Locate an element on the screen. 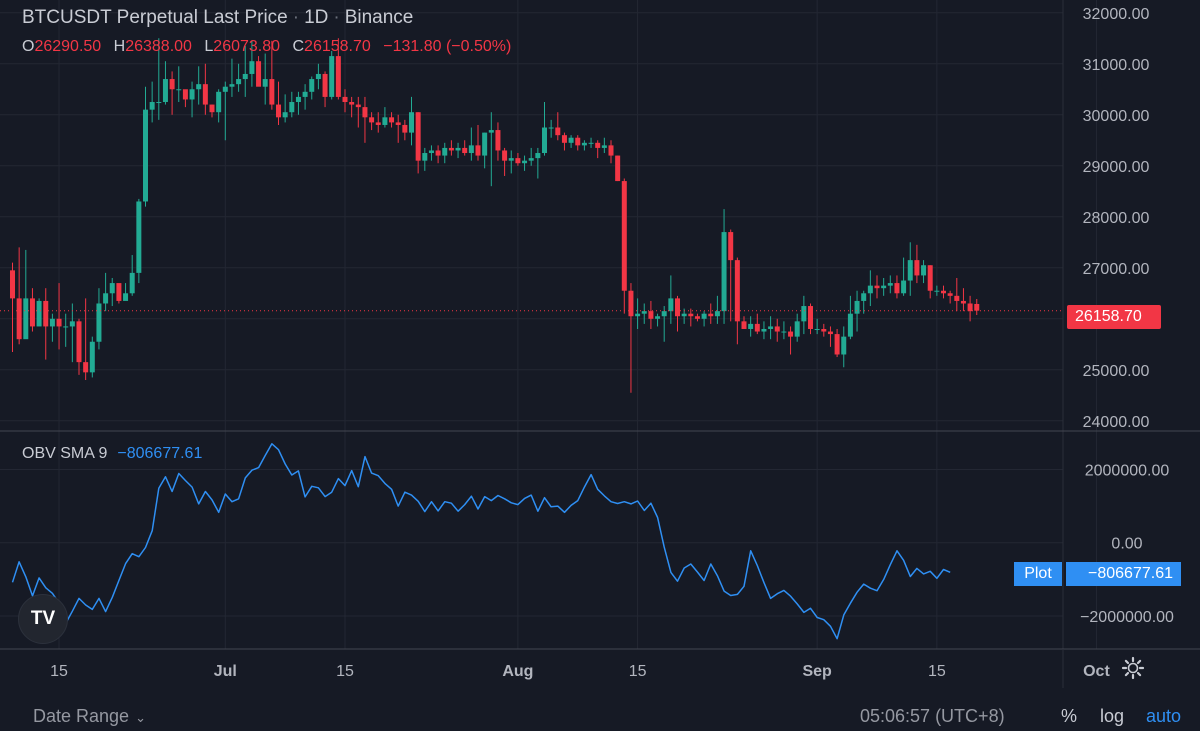  symbol-name: BTCUSDT Perpetual Last Price is located at coordinates (155, 17).